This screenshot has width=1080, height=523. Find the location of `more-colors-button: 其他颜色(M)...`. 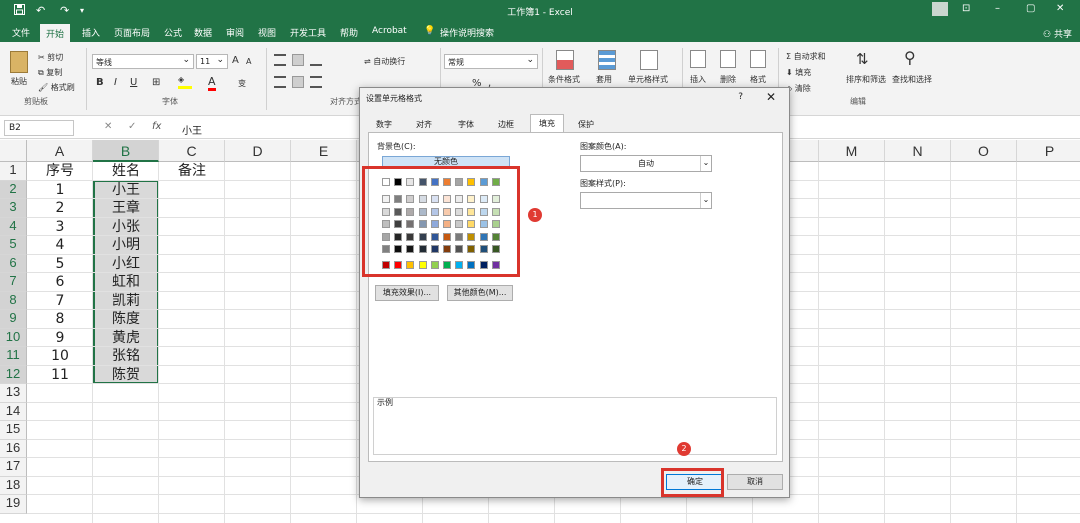

more-colors-button: 其他颜色(M)... is located at coordinates (480, 293).